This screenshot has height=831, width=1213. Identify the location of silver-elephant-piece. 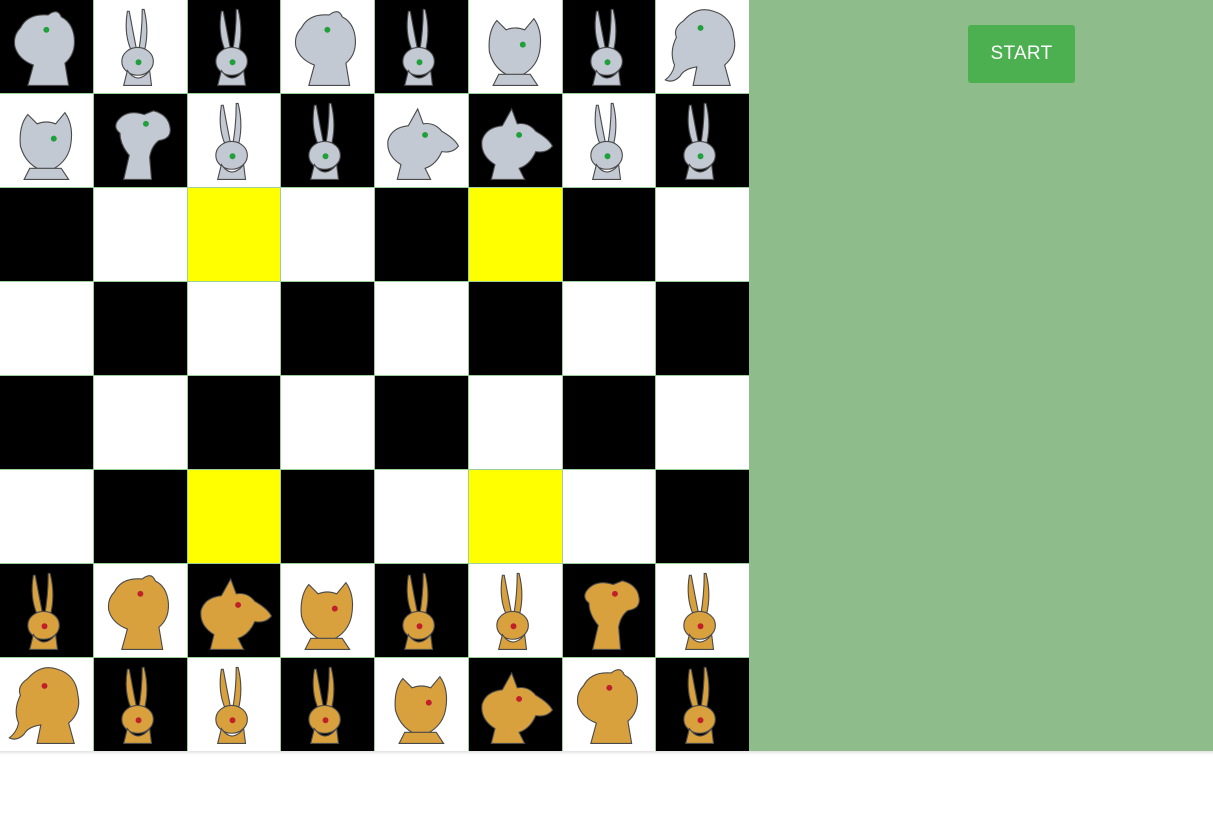
(702, 46).